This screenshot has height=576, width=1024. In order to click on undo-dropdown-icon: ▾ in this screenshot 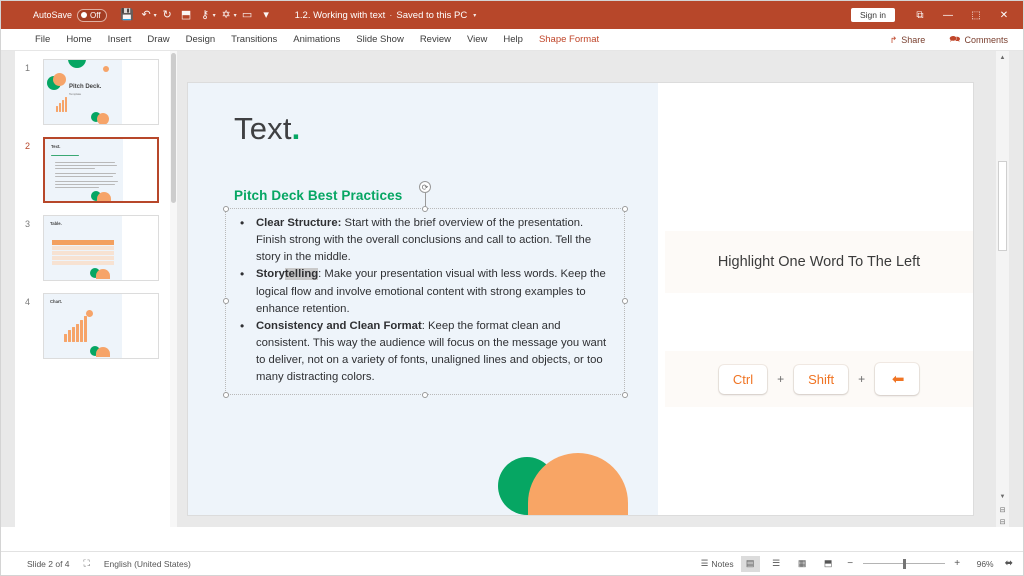, I will do `click(155, 15)`.